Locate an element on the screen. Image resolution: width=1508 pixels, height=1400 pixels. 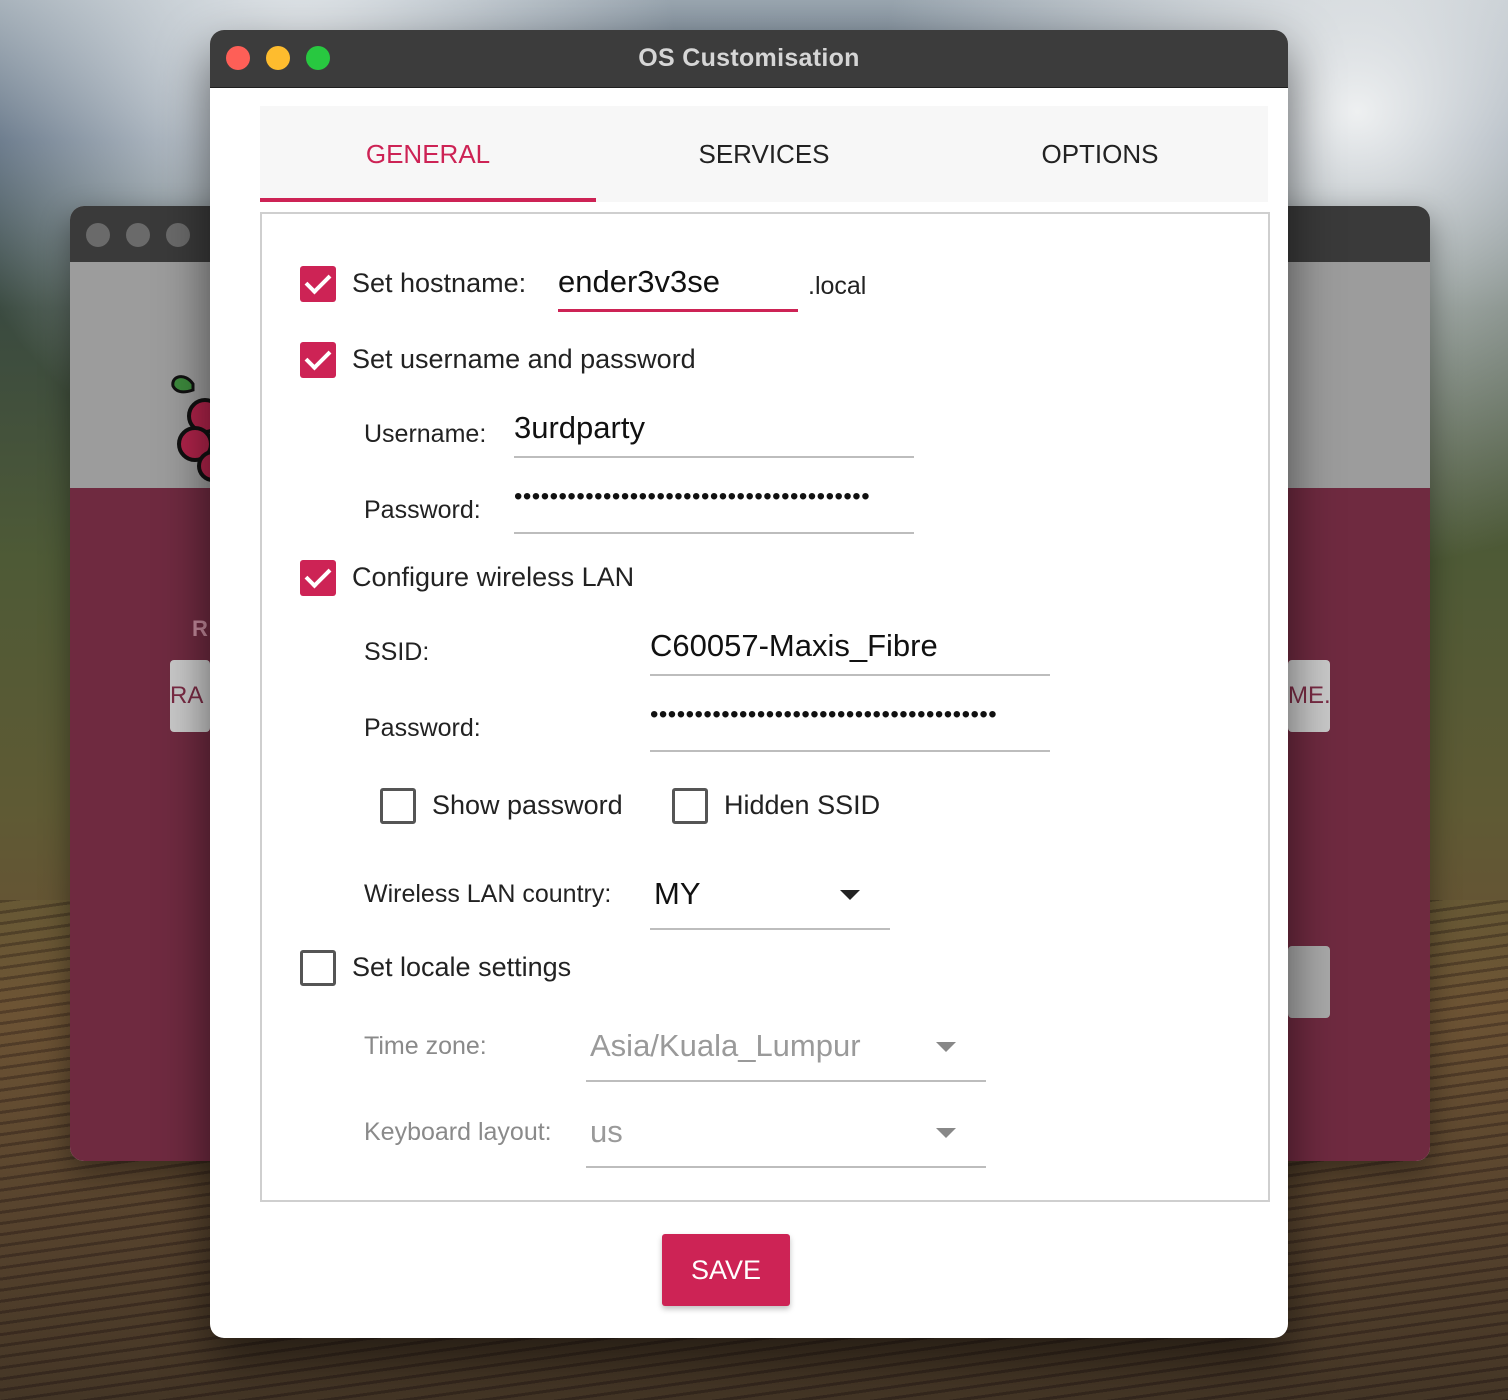
hostname-suffix: .local is located at coordinates (837, 286).